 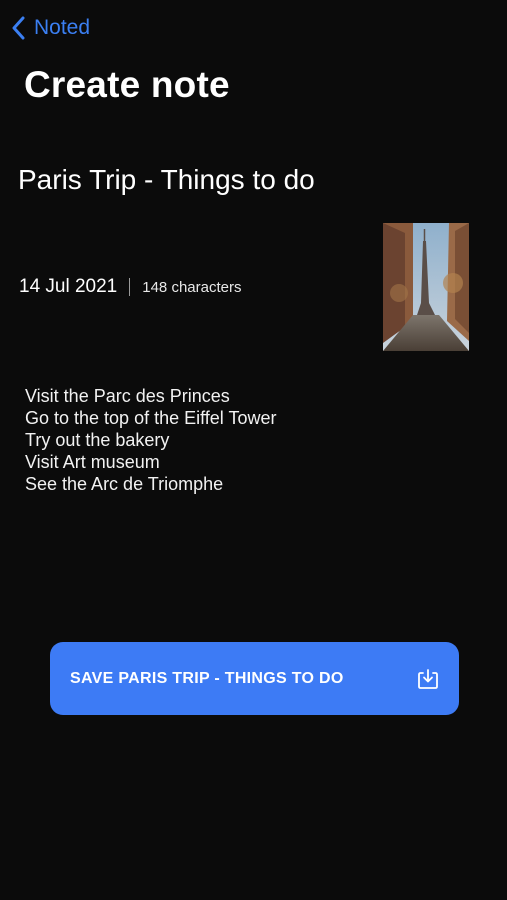 I want to click on note-title: Paris Trip - Things to do, so click(x=166, y=180).